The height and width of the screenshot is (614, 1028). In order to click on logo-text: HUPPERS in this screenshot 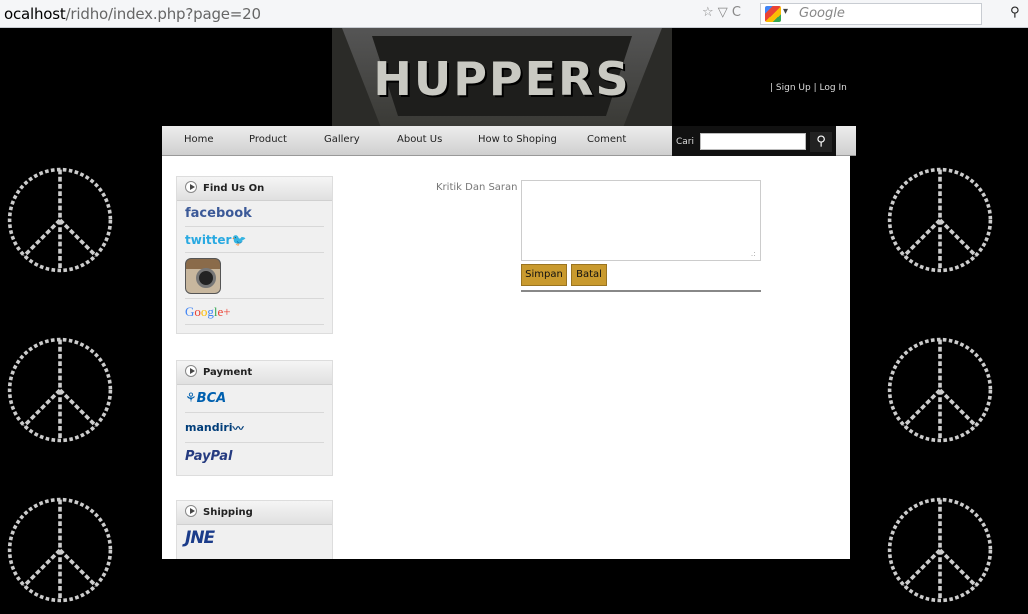, I will do `click(502, 79)`.